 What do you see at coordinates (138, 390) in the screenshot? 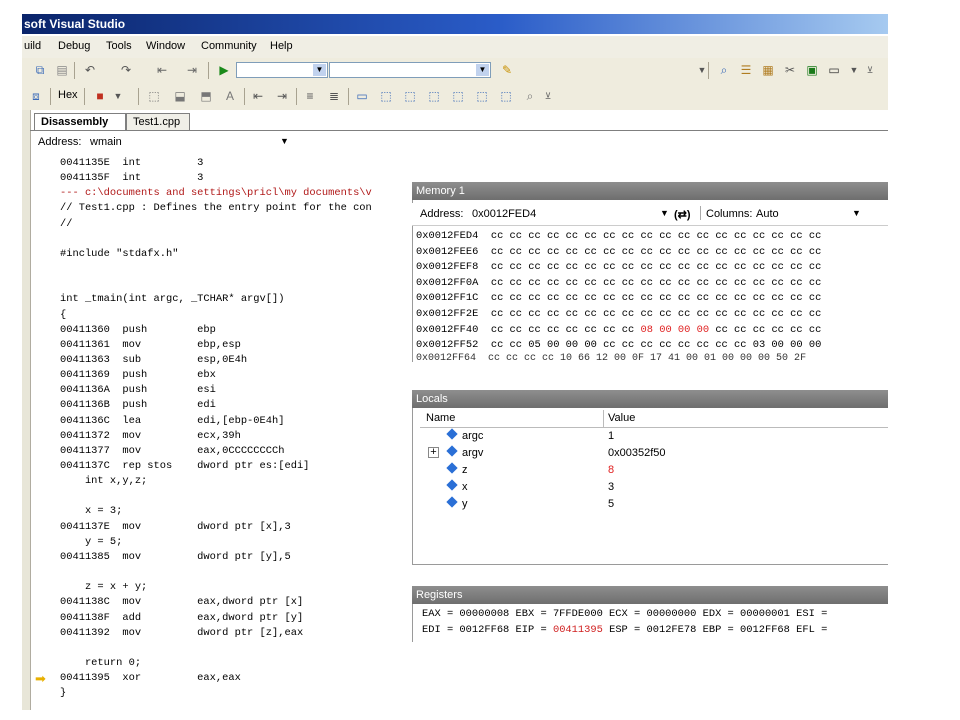
I see `code-line: 0041136A push esi` at bounding box center [138, 390].